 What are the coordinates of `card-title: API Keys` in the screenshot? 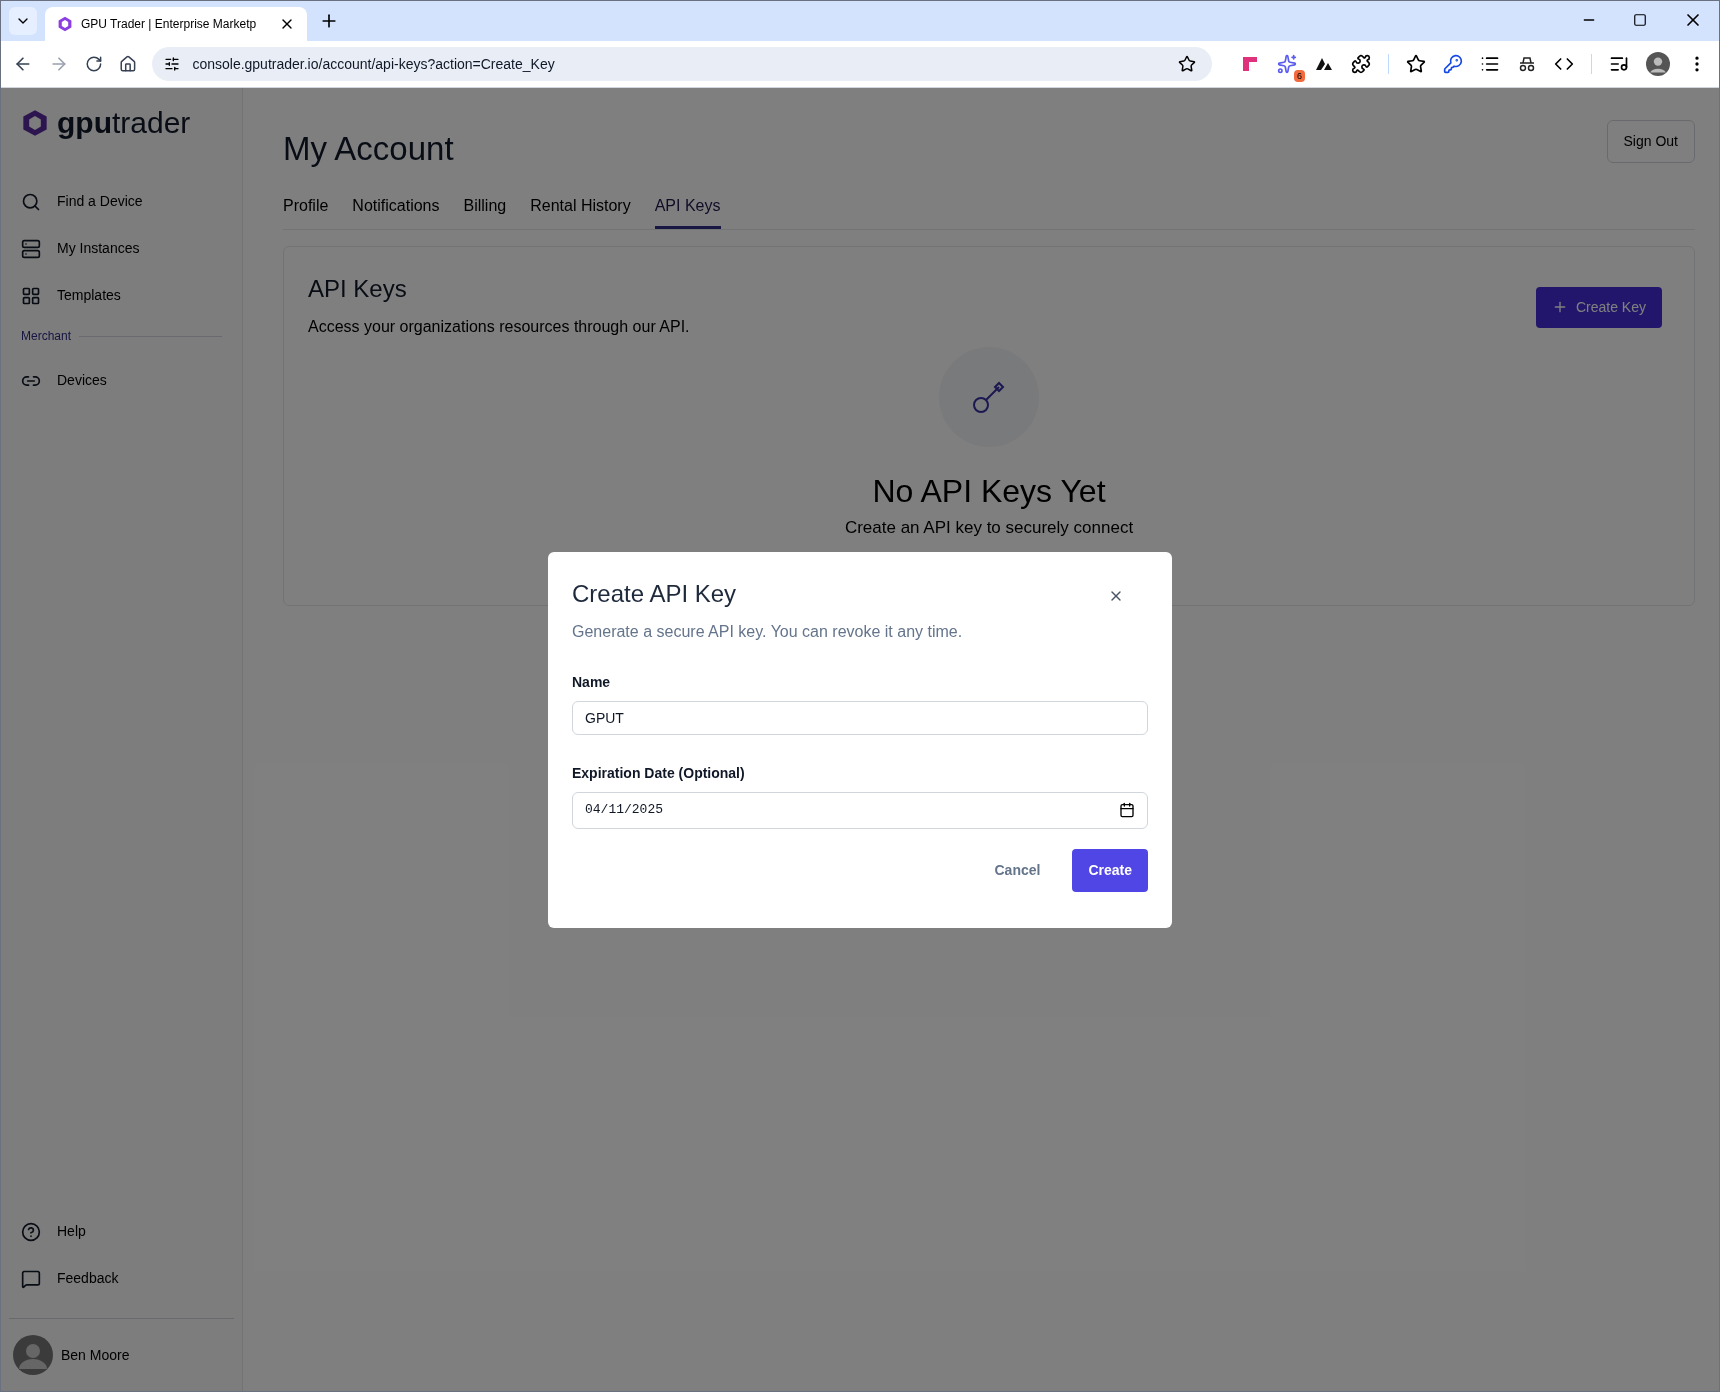 It's located at (358, 288).